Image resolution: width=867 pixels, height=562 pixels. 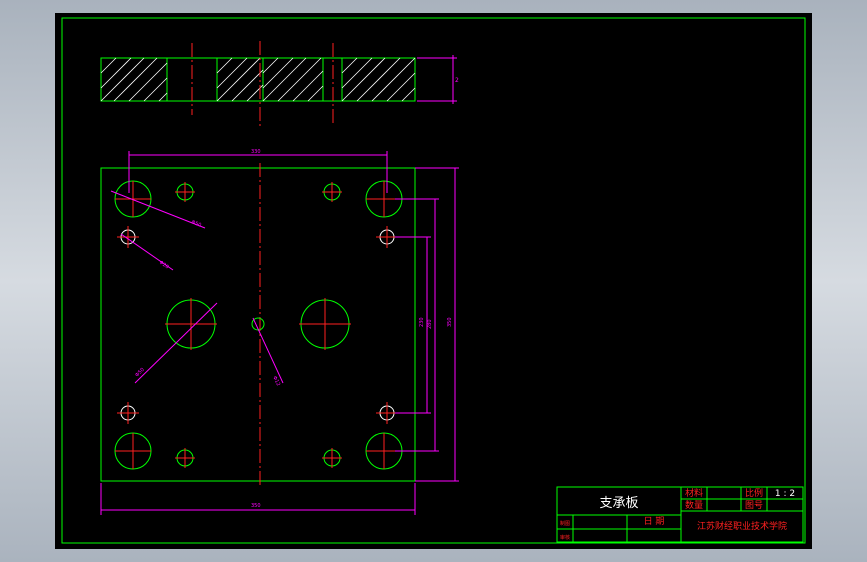 I want to click on dia-large-label: Φ50, so click(x=196, y=223).